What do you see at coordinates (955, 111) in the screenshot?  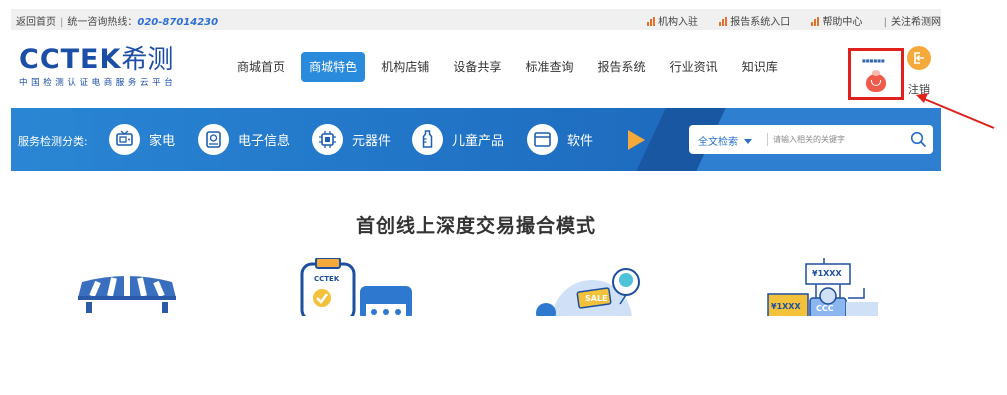 I see `annotation-arrow` at bounding box center [955, 111].